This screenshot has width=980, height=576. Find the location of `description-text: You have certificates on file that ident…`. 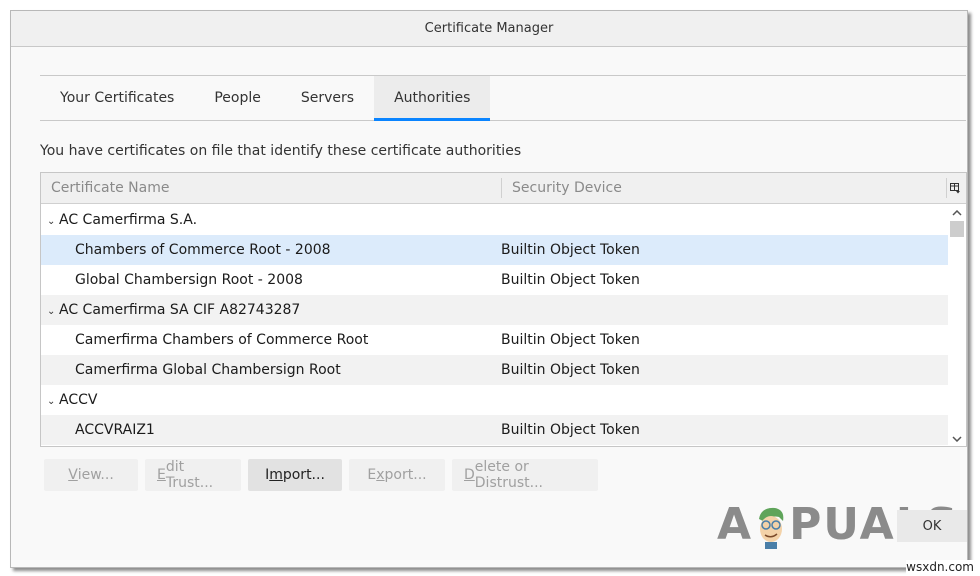

description-text: You have certificates on file that ident… is located at coordinates (281, 151).